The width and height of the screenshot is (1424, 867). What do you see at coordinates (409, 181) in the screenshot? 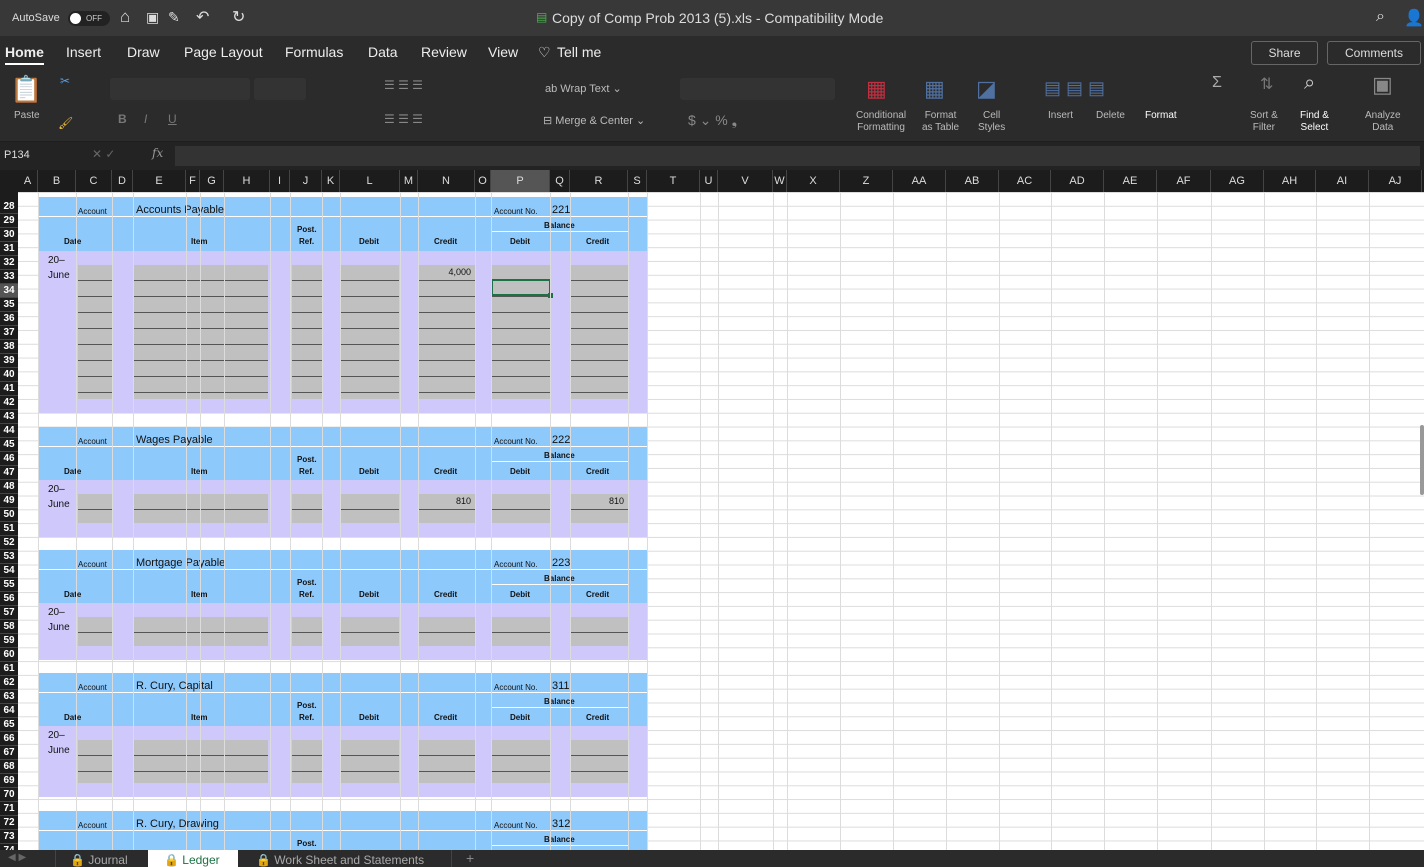
I see `column-header-M: M` at bounding box center [409, 181].